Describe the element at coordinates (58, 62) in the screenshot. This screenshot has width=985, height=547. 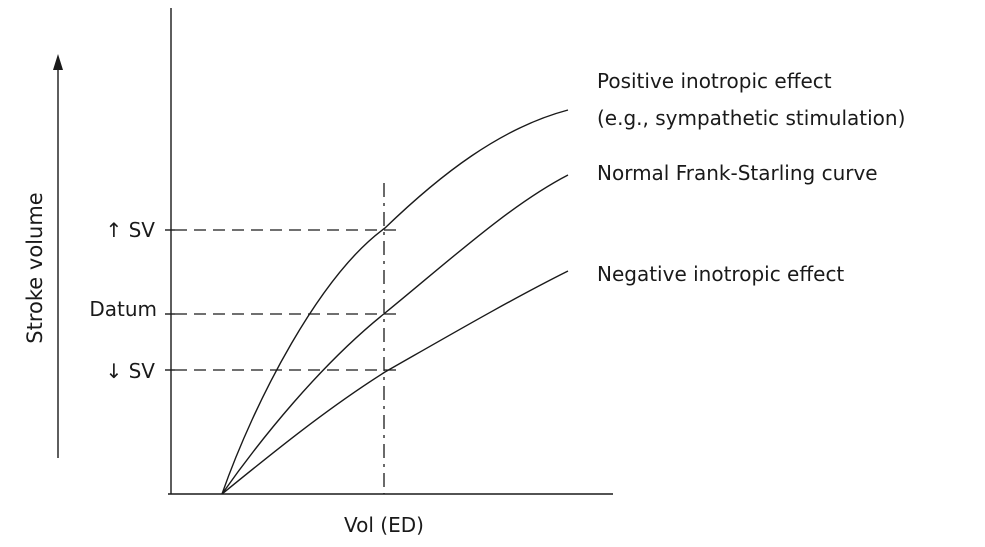
I see `y-direction-arrowhead` at that location.